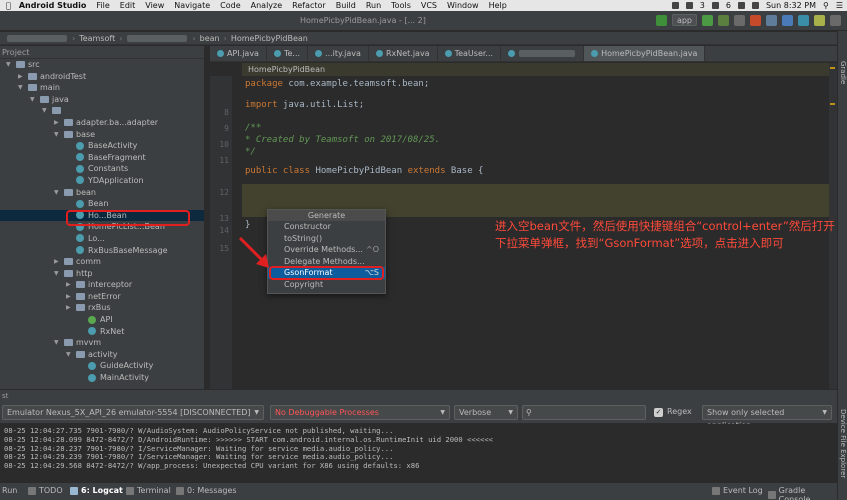 Image resolution: width=847 pixels, height=500 pixels. I want to click on tree-file: BaseFragment, so click(102, 158).